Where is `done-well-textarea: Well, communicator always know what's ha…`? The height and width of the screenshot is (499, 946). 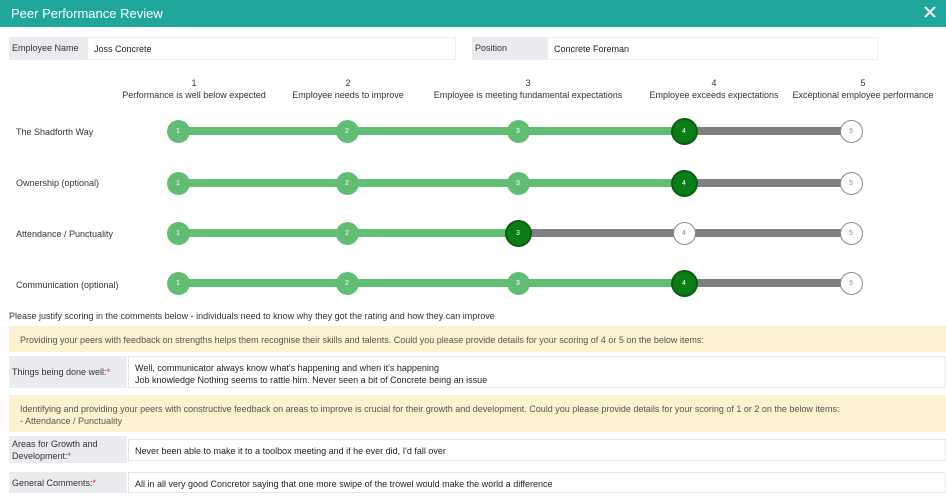
done-well-textarea: Well, communicator always know what's ha… is located at coordinates (537, 372).